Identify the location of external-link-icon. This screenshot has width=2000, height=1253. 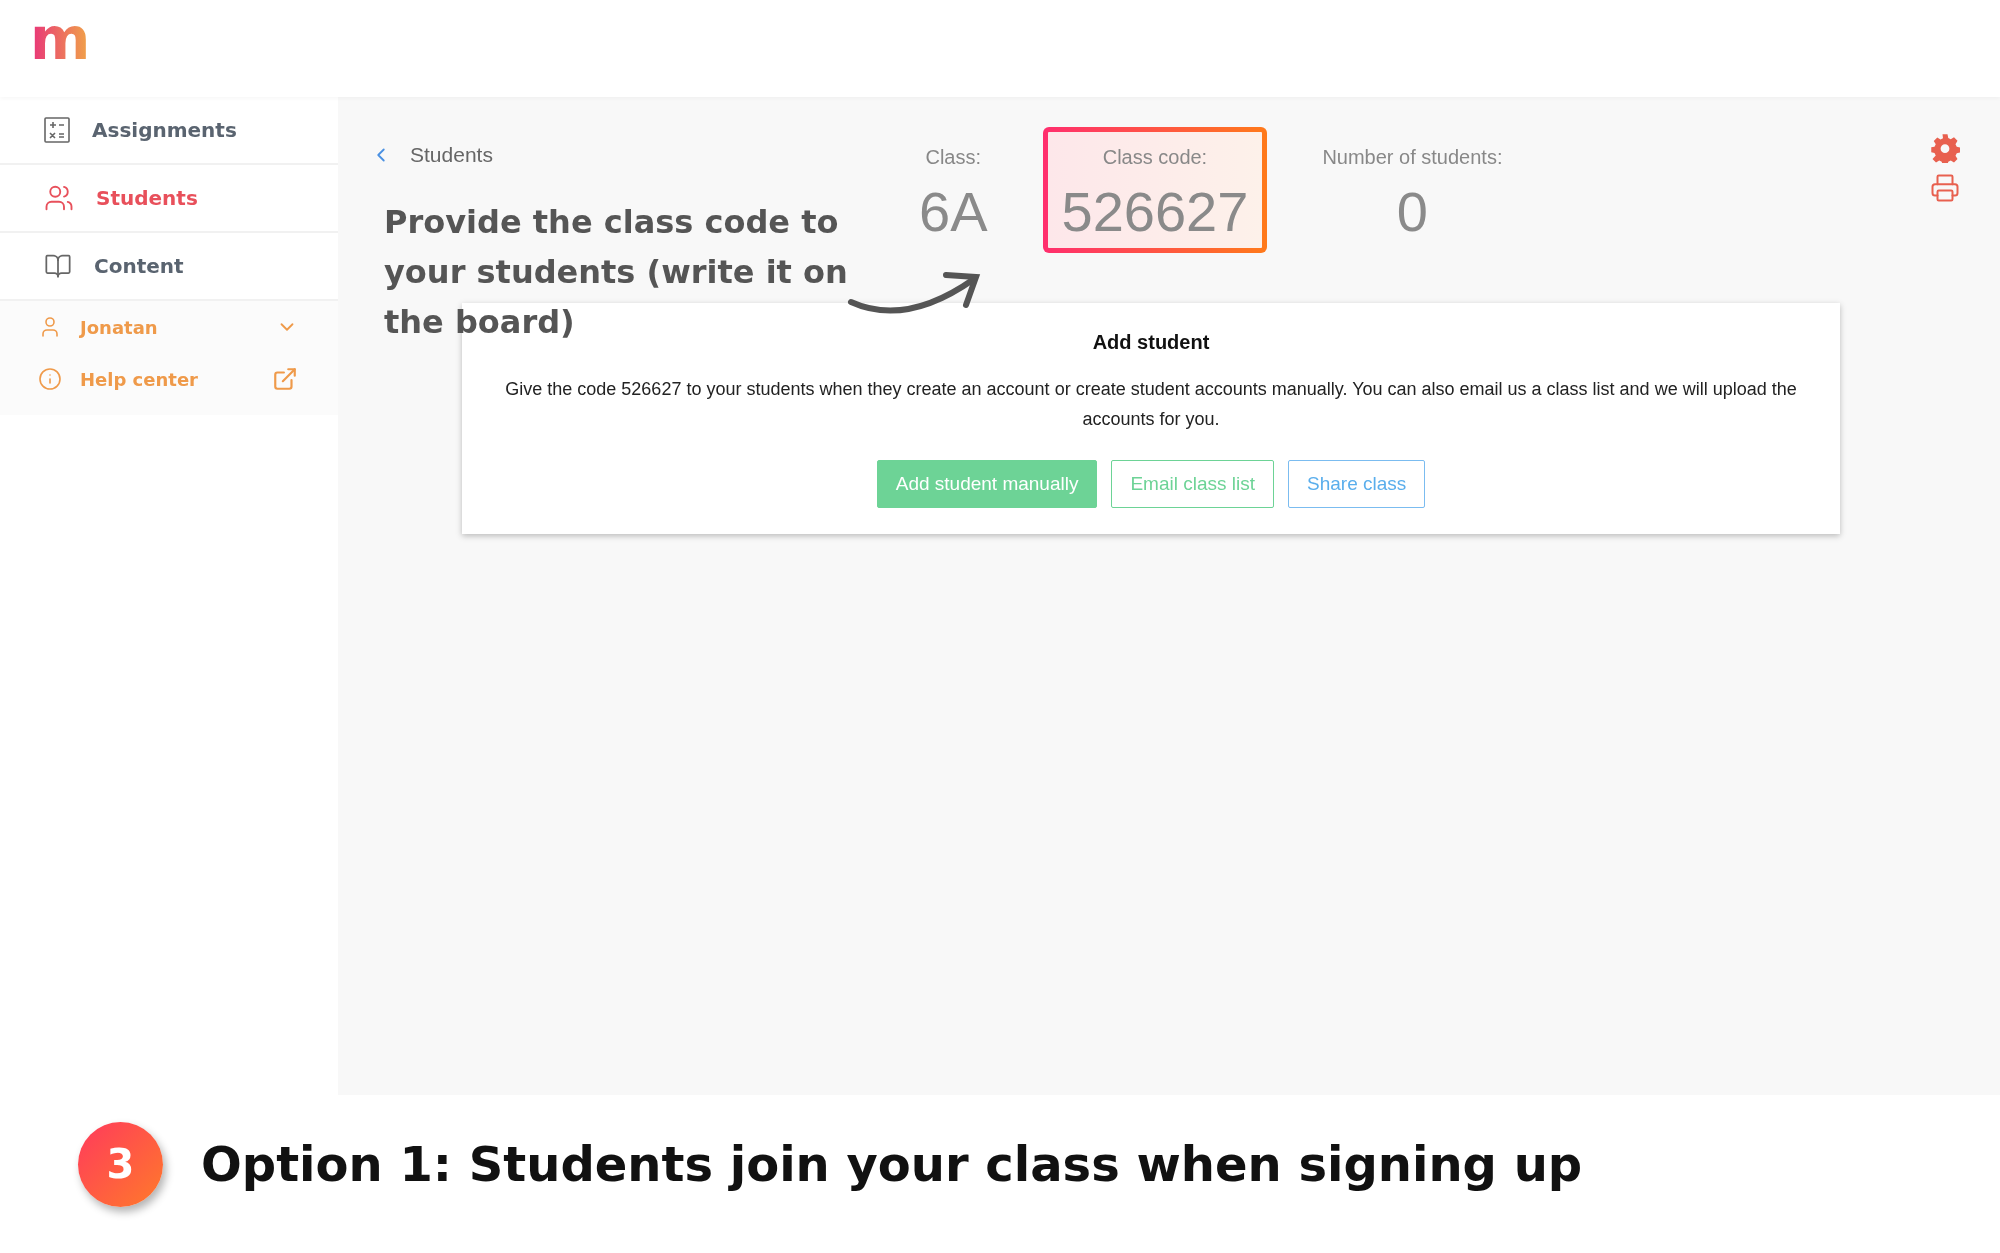
(285, 379).